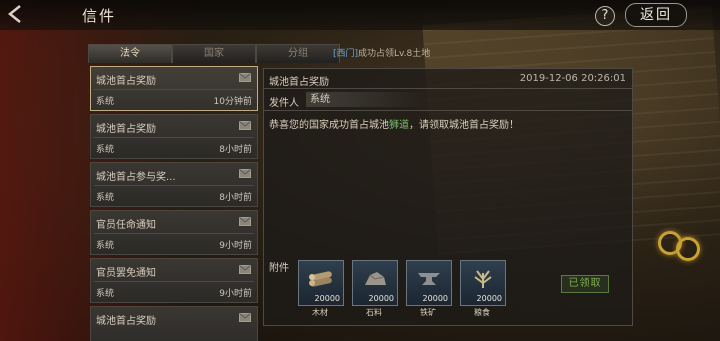 The width and height of the screenshot is (720, 341). I want to click on help-button: ?, so click(605, 16).